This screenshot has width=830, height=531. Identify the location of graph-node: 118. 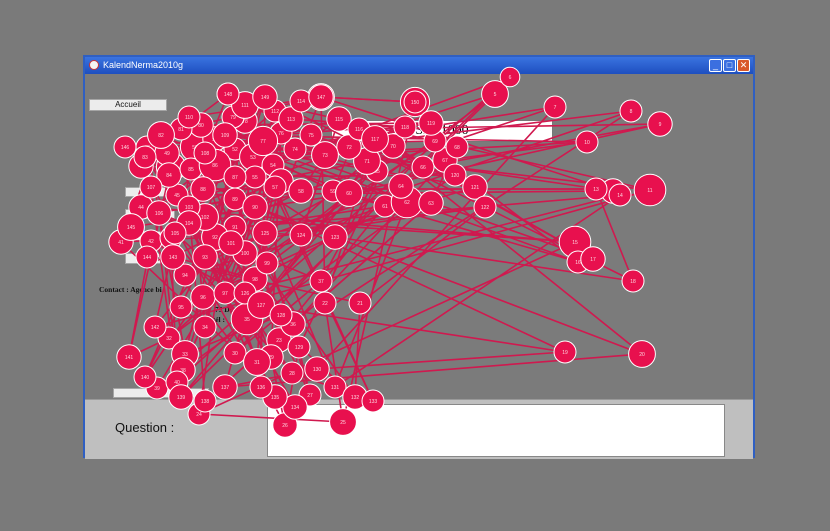
(405, 127).